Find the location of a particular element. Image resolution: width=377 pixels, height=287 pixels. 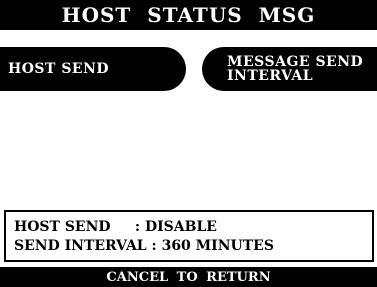

send-interval-status-row: SEND INTERVAL : 360 MINUTES is located at coordinates (193, 246).